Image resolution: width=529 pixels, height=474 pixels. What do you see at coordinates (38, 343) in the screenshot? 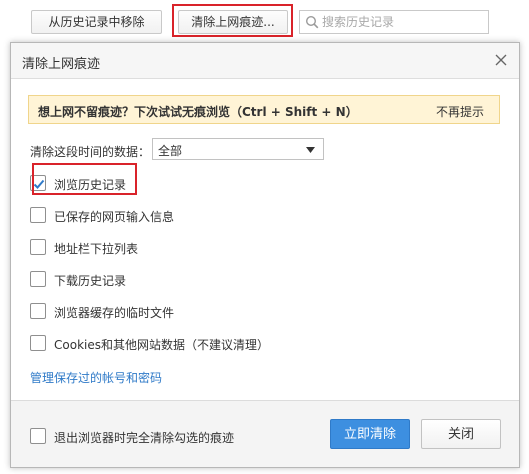
I see `cookies-checkbox` at bounding box center [38, 343].